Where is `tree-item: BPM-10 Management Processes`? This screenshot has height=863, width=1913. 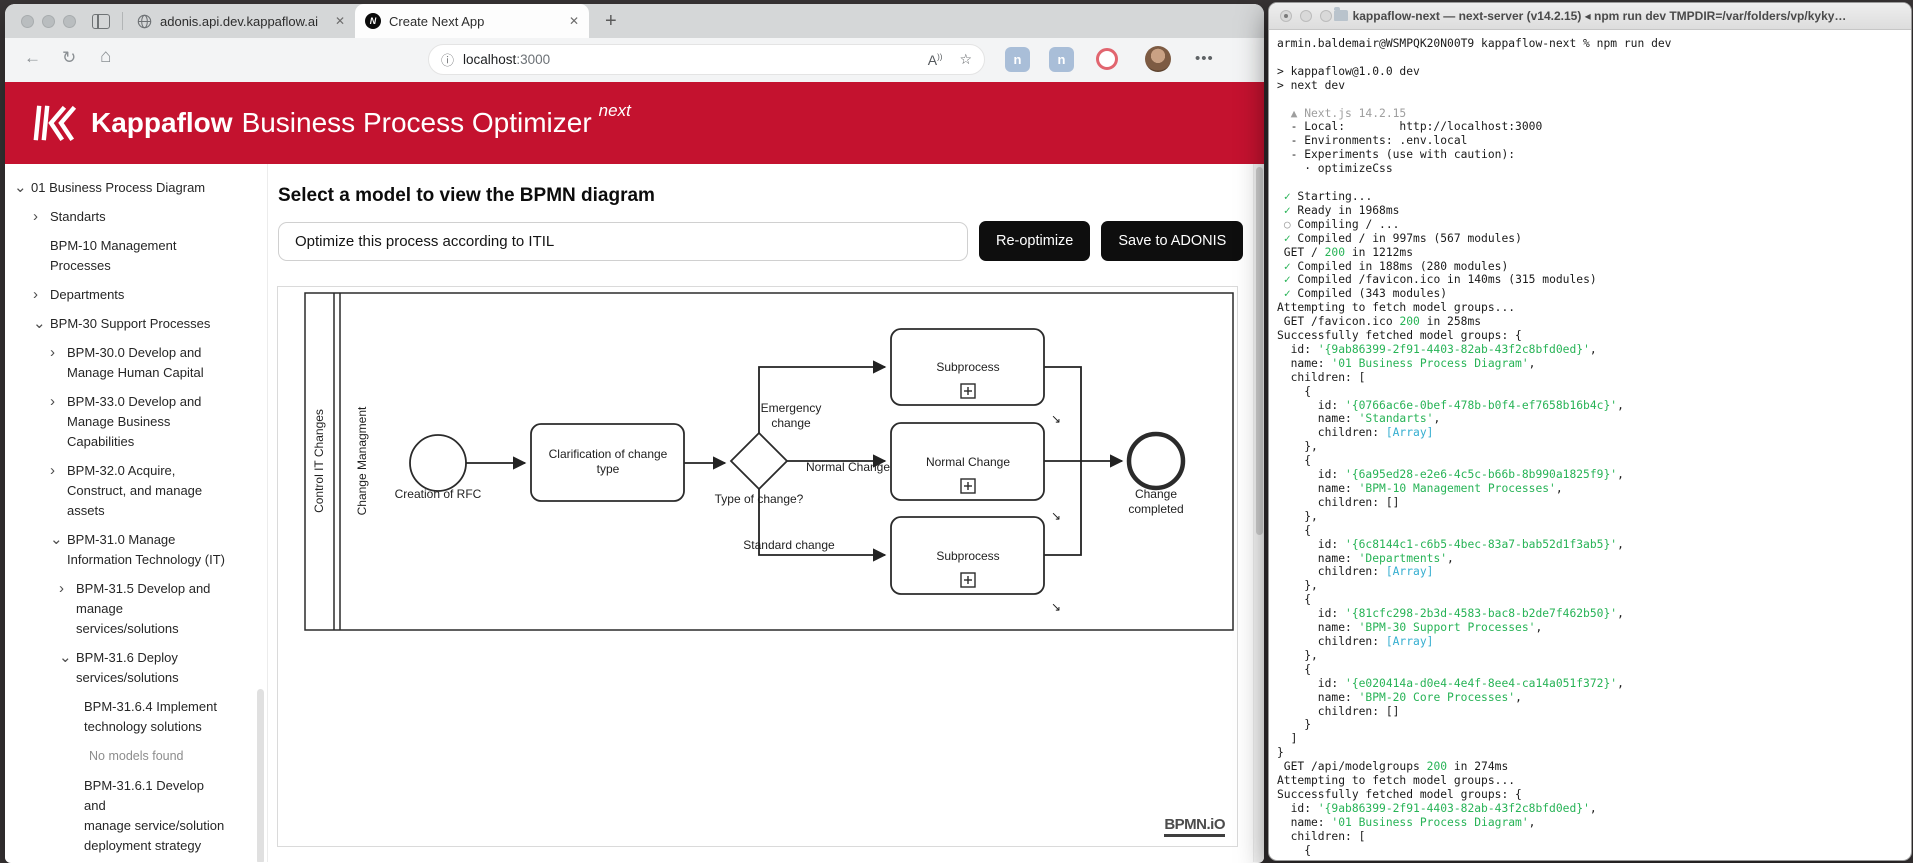 tree-item: BPM-10 Management Processes is located at coordinates (116, 256).